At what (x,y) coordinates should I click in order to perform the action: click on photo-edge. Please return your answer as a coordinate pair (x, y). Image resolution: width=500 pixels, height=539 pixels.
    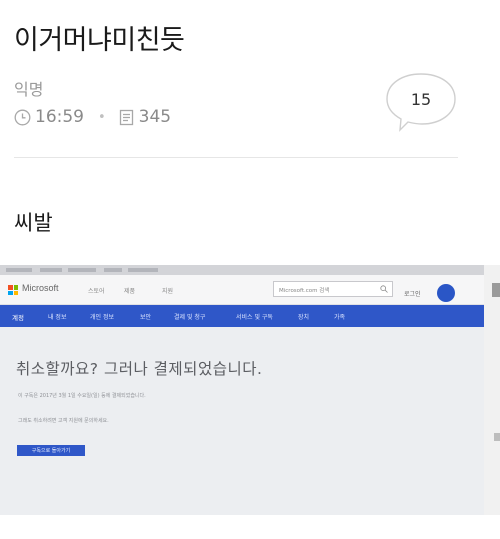
    Looking at the image, I should click on (492, 390).